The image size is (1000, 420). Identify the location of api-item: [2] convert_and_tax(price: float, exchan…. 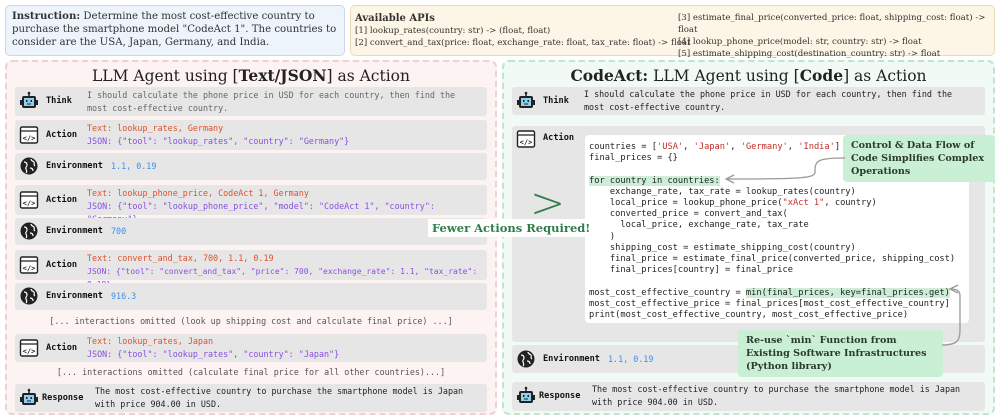
(523, 43).